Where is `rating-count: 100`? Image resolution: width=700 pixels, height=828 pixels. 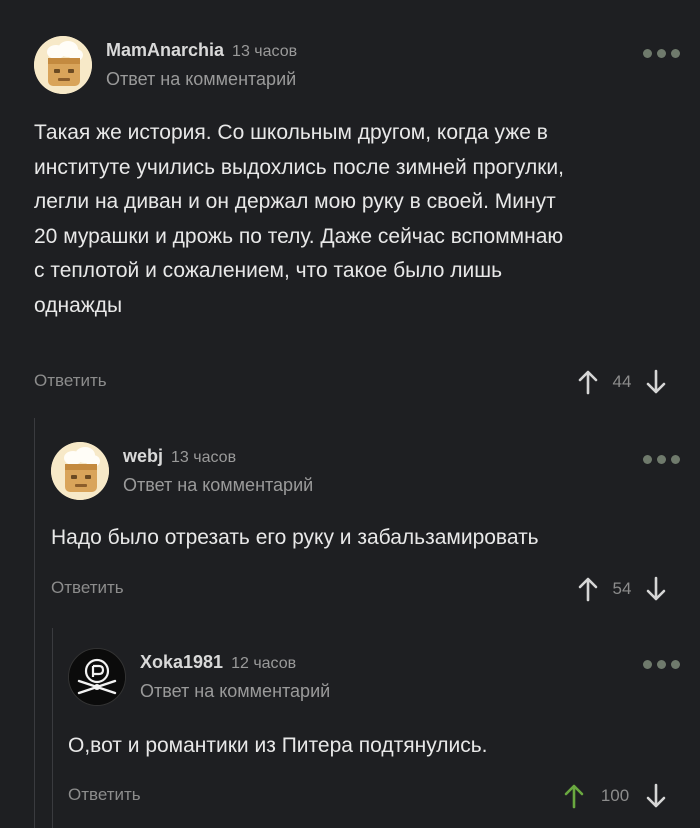
rating-count: 100 is located at coordinates (615, 795).